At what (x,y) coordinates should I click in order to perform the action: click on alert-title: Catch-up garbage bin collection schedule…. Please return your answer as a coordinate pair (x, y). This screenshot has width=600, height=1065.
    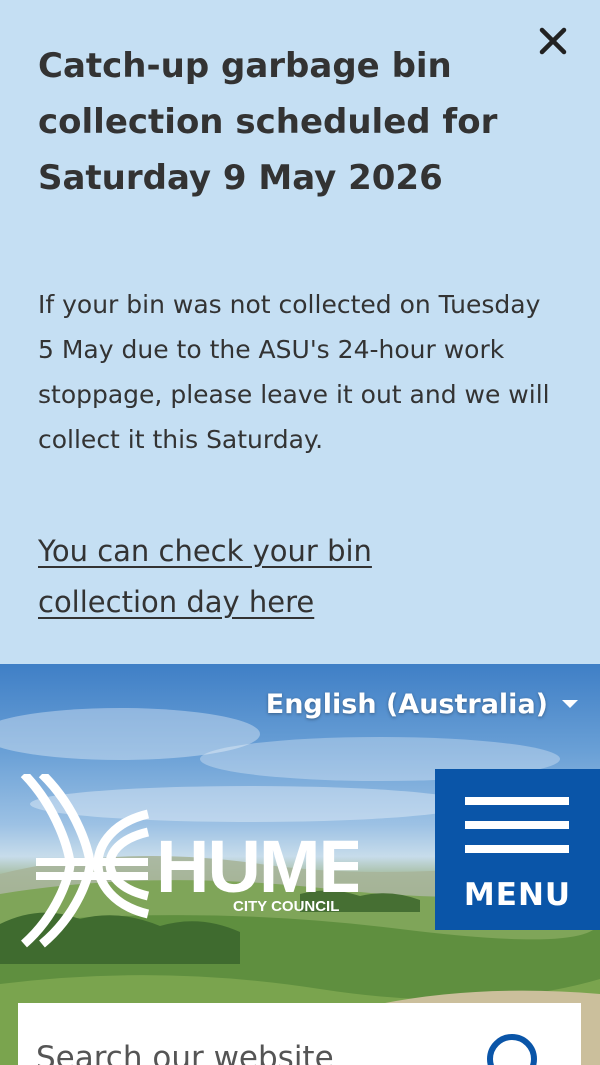
    Looking at the image, I should click on (268, 122).